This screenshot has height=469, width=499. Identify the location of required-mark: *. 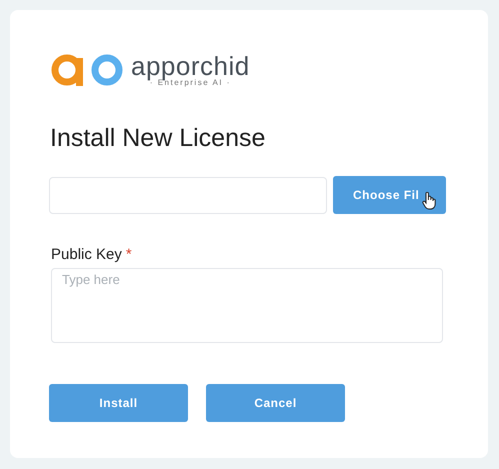
(129, 254).